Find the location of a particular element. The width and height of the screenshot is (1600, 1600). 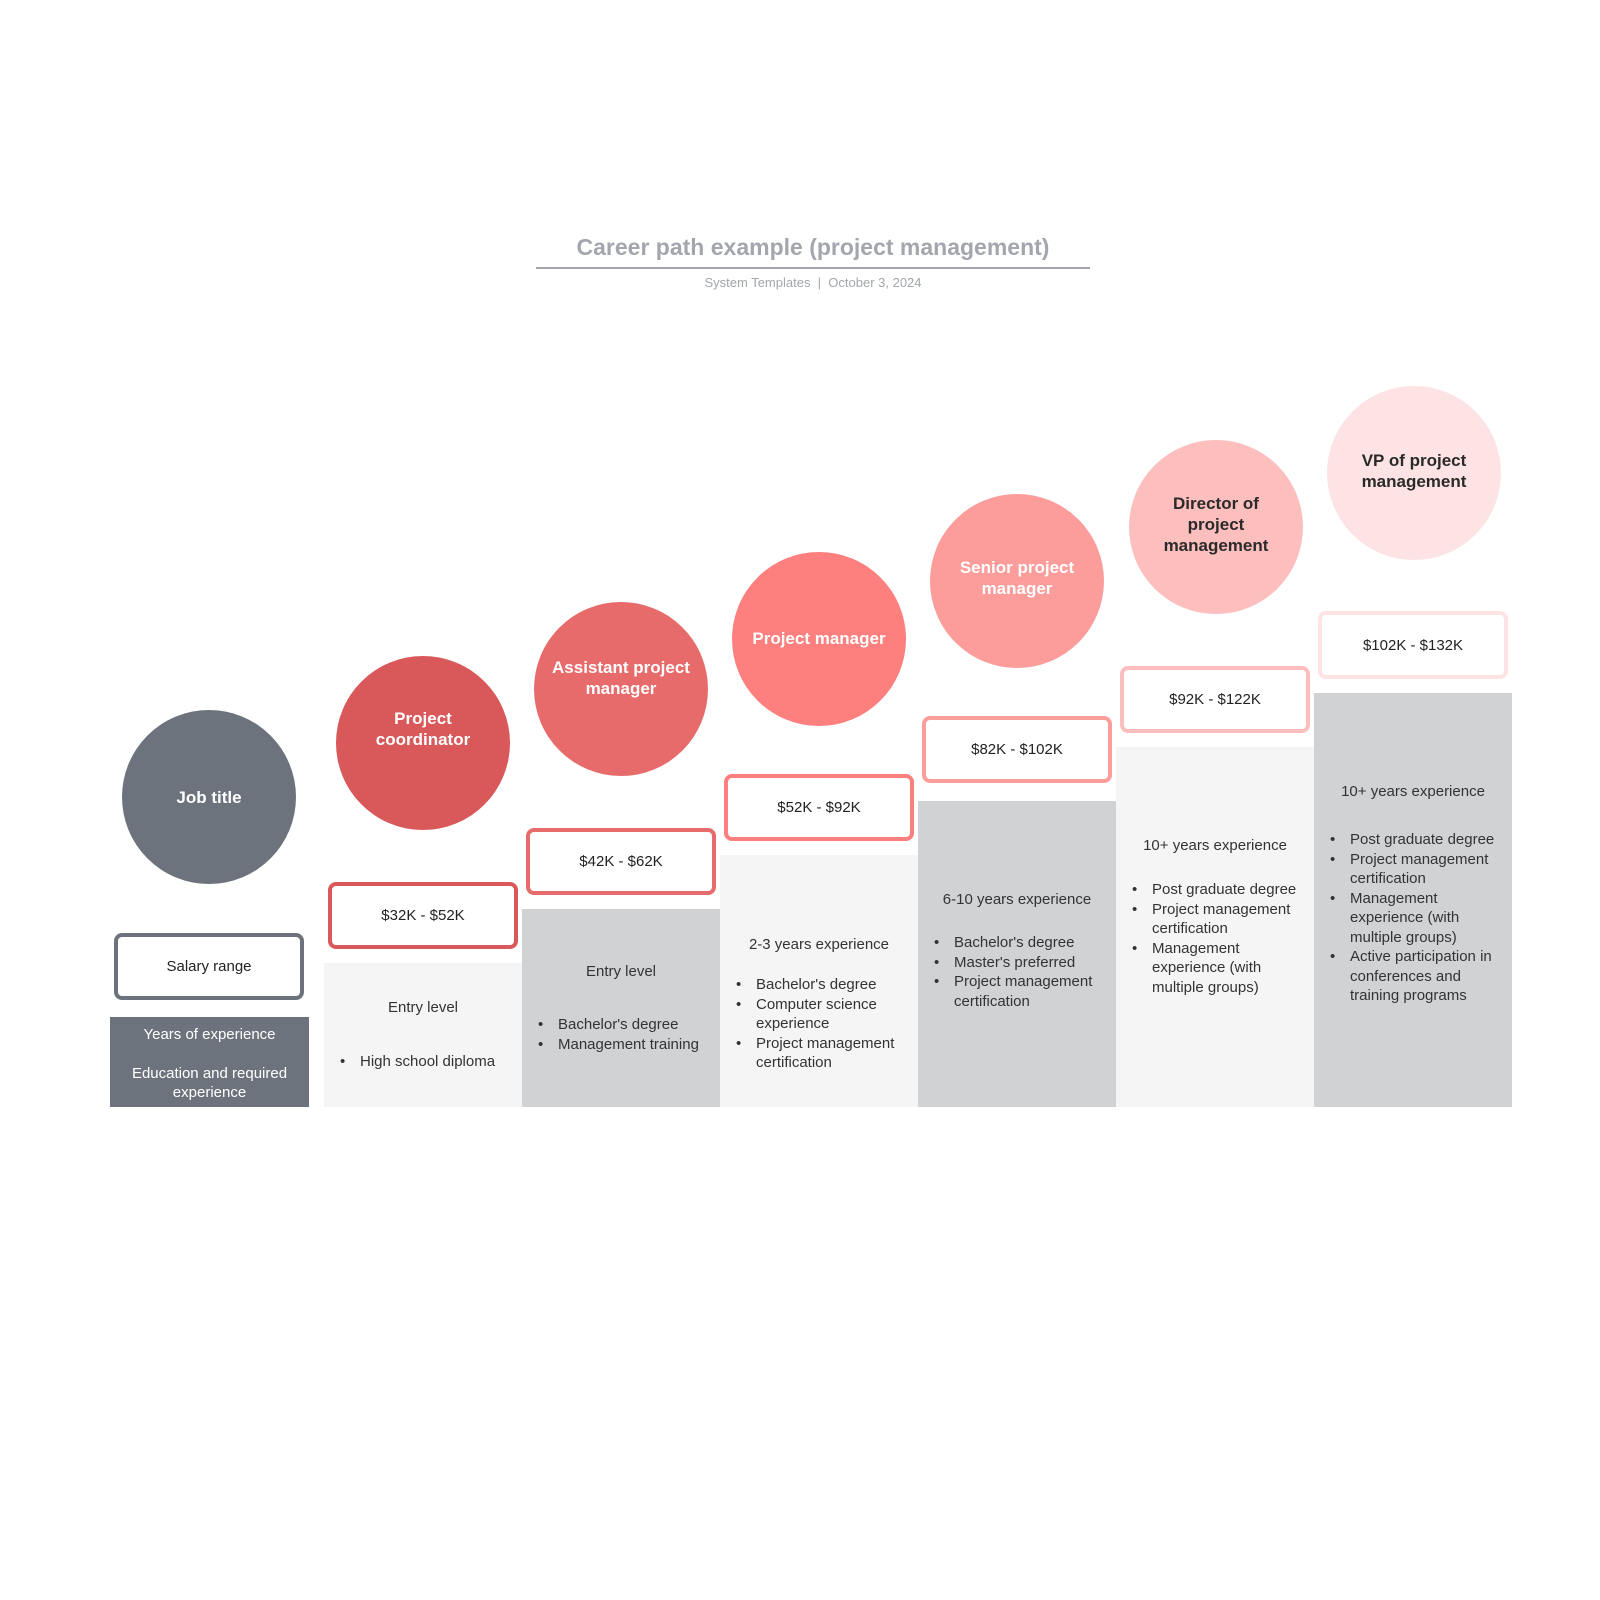

level-1-circle: Project coordinator is located at coordinates (423, 743).